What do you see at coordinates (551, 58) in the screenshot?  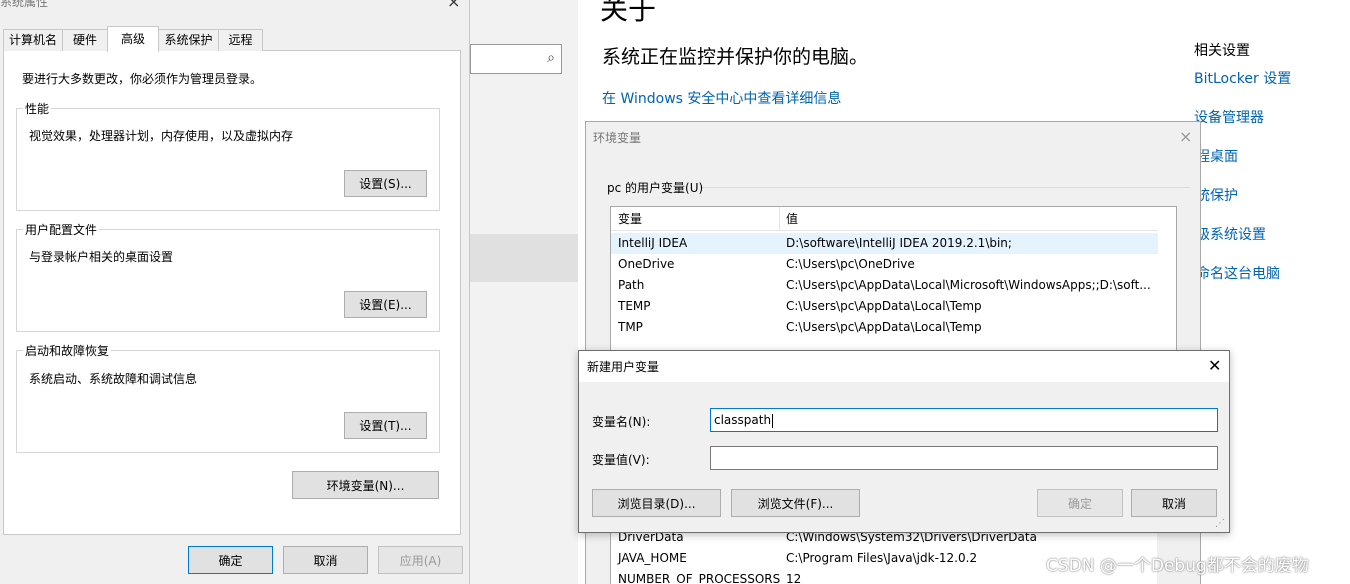 I see `search-icon: ⌕` at bounding box center [551, 58].